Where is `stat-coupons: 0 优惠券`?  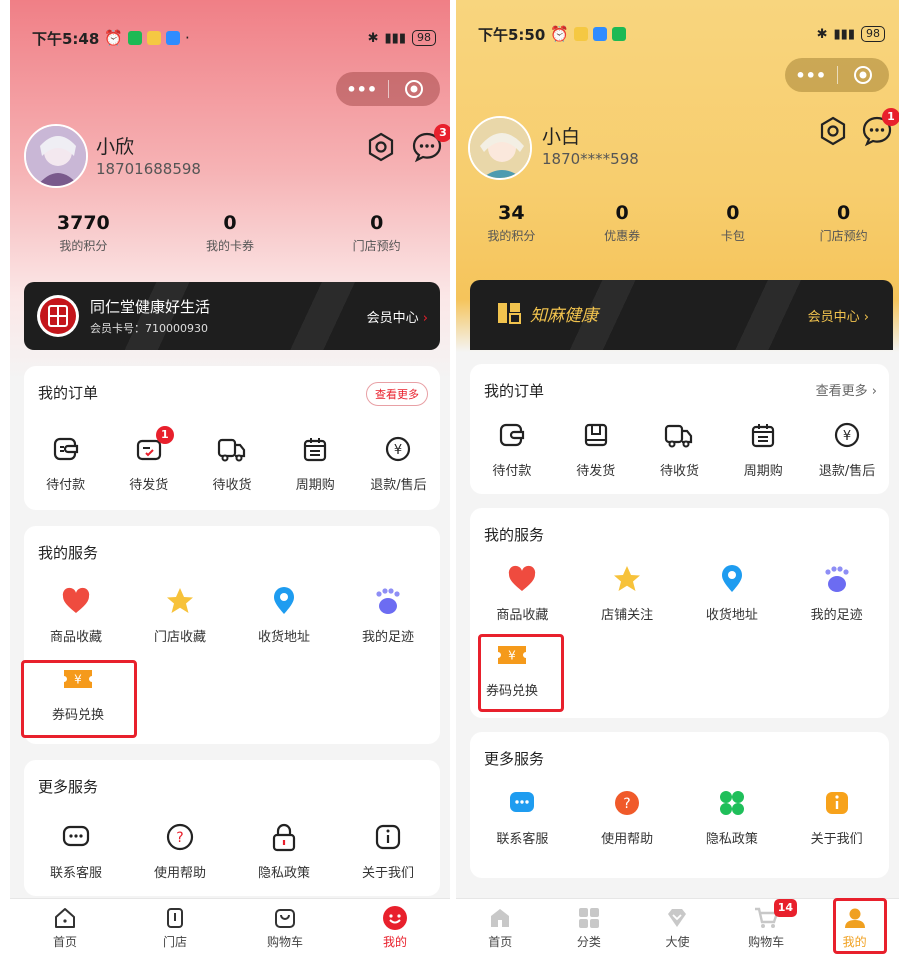
stat-coupons: 0 优惠券 is located at coordinates (622, 223).